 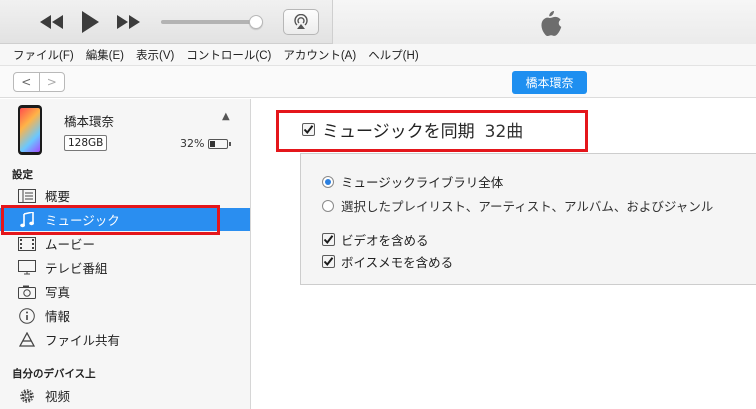 I want to click on on-device-header: 自分のデバイス上, so click(x=54, y=374).